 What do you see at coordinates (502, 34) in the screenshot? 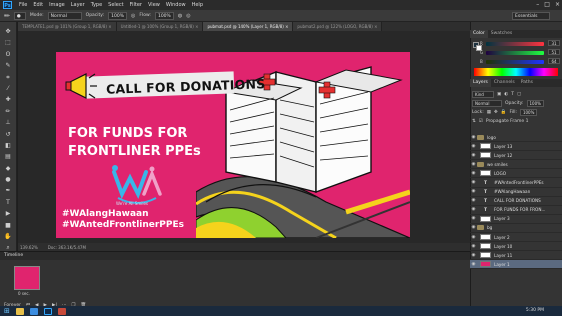
I see `tab-swatches: Swatches` at bounding box center [502, 34].